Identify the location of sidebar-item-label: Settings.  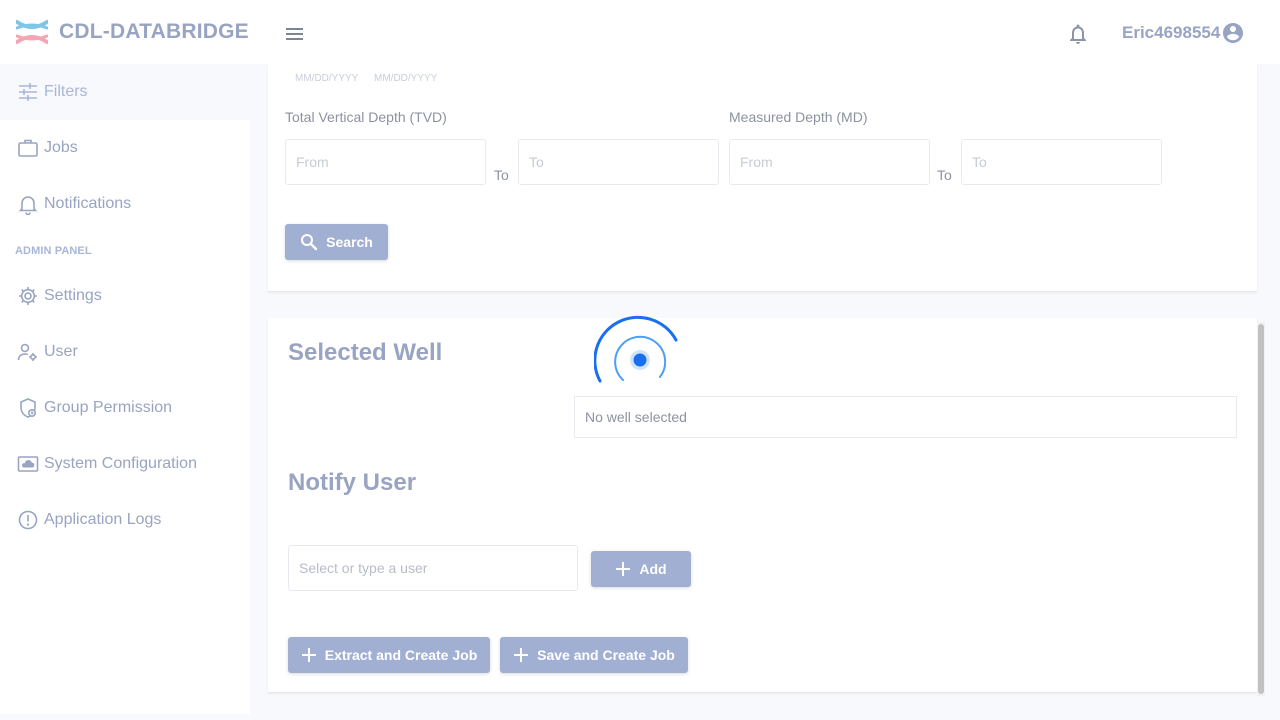
(73, 295).